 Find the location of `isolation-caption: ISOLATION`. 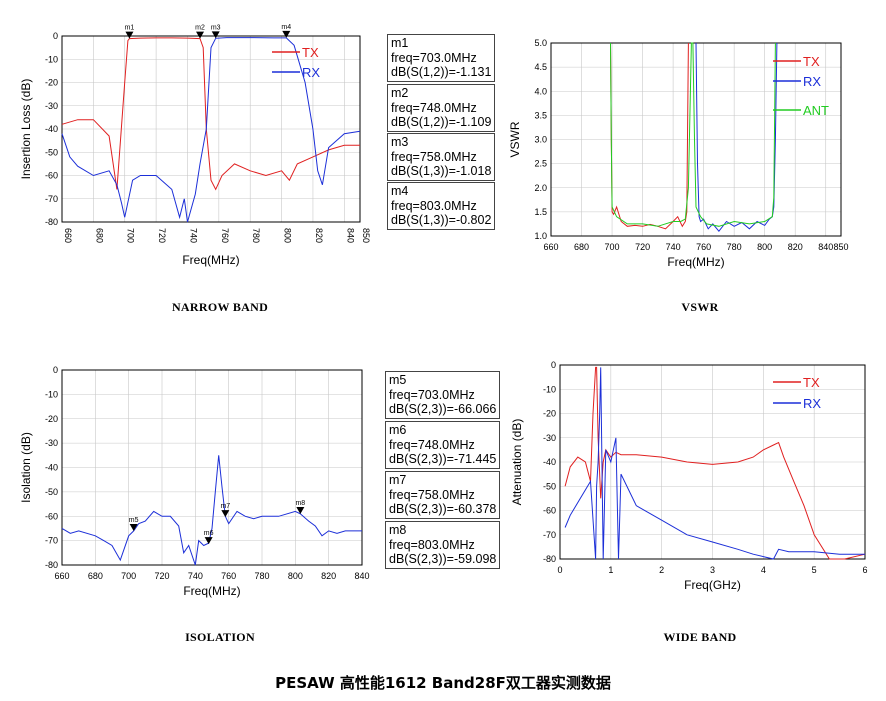

isolation-caption: ISOLATION is located at coordinates (220, 637).